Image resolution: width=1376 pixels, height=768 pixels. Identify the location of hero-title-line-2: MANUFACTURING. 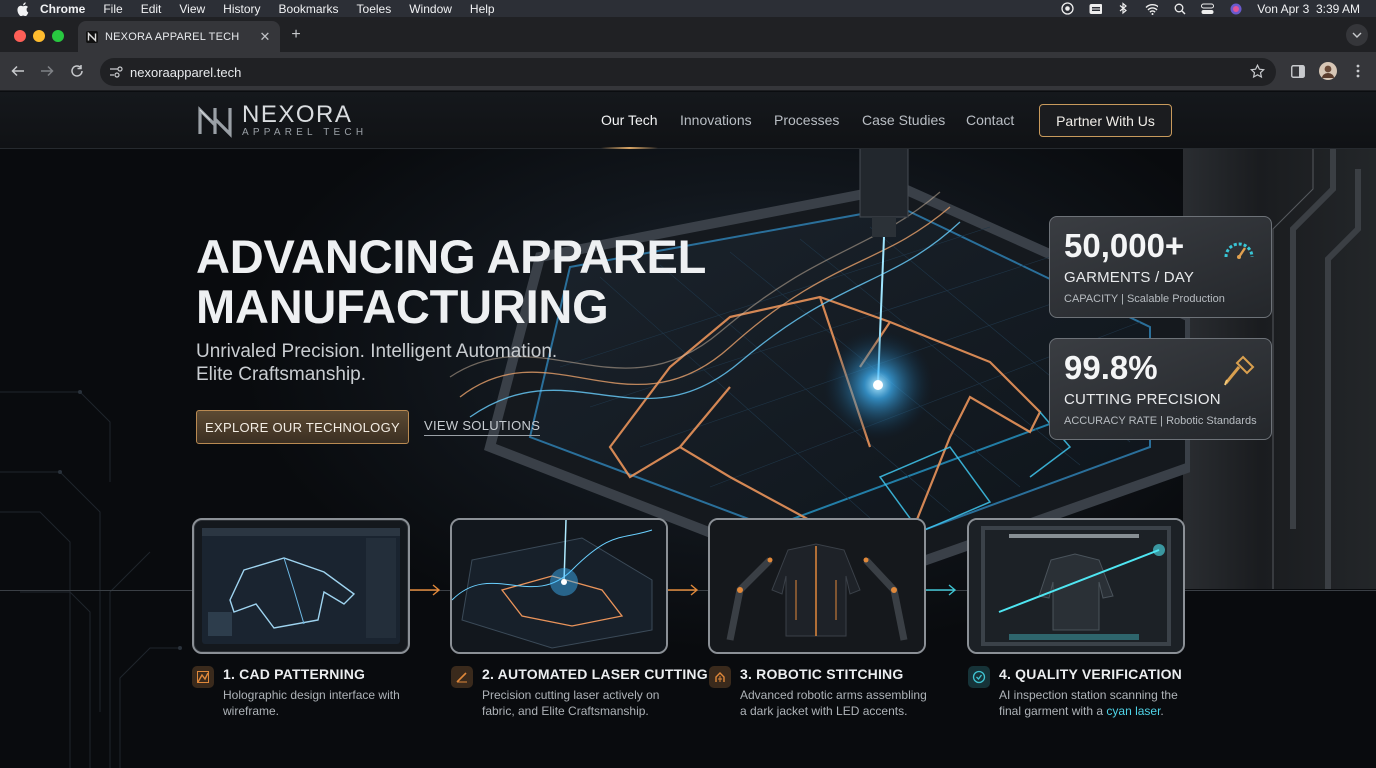
(402, 306).